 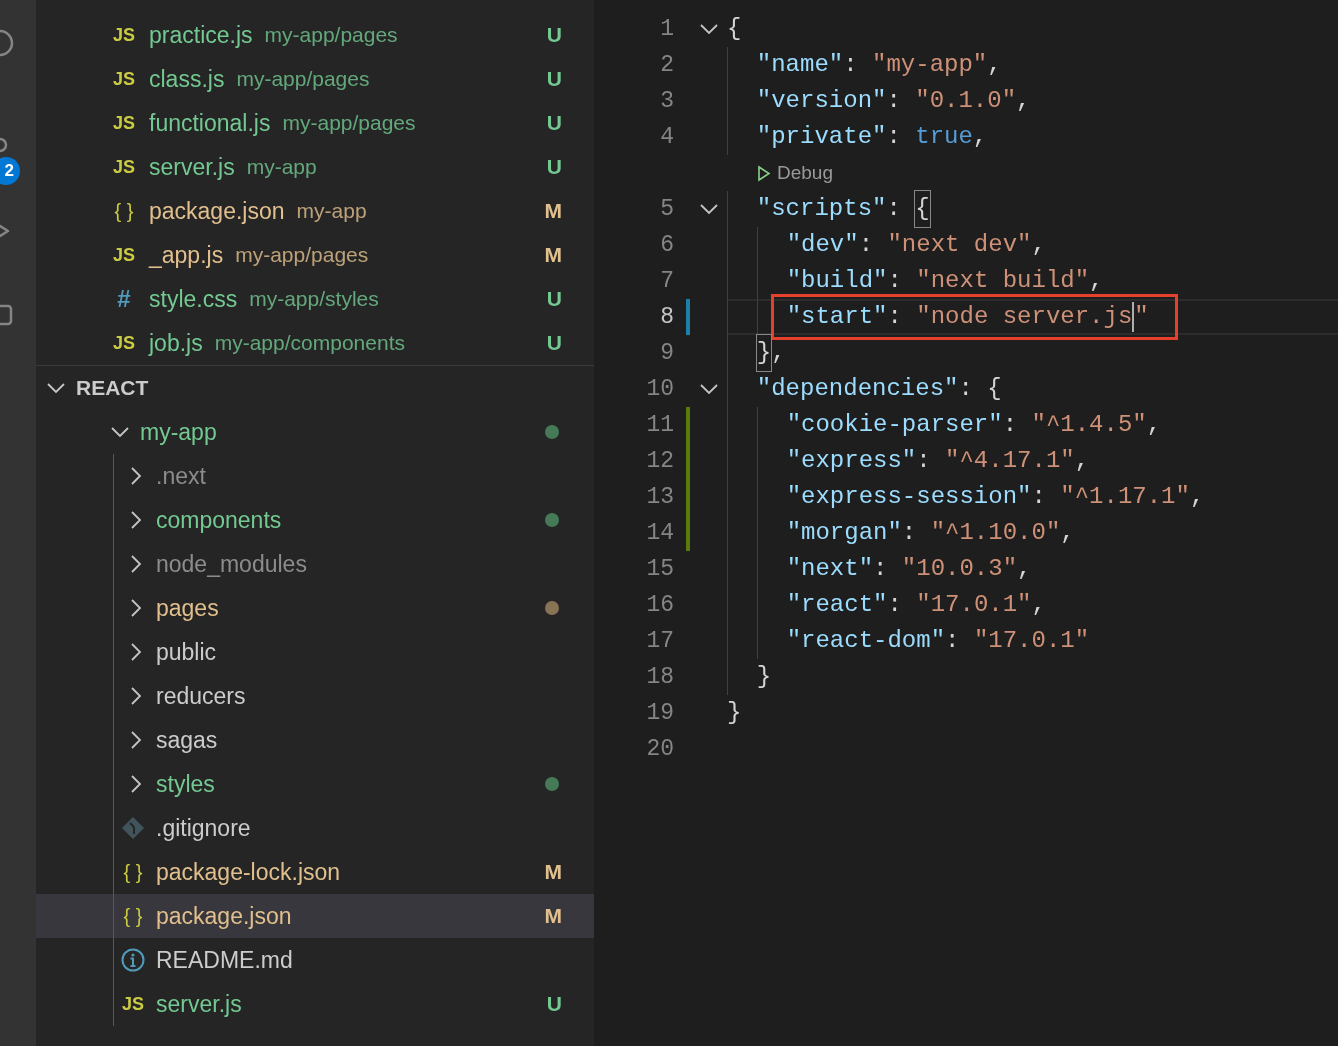 I want to click on file-name: reducers, so click(x=201, y=696).